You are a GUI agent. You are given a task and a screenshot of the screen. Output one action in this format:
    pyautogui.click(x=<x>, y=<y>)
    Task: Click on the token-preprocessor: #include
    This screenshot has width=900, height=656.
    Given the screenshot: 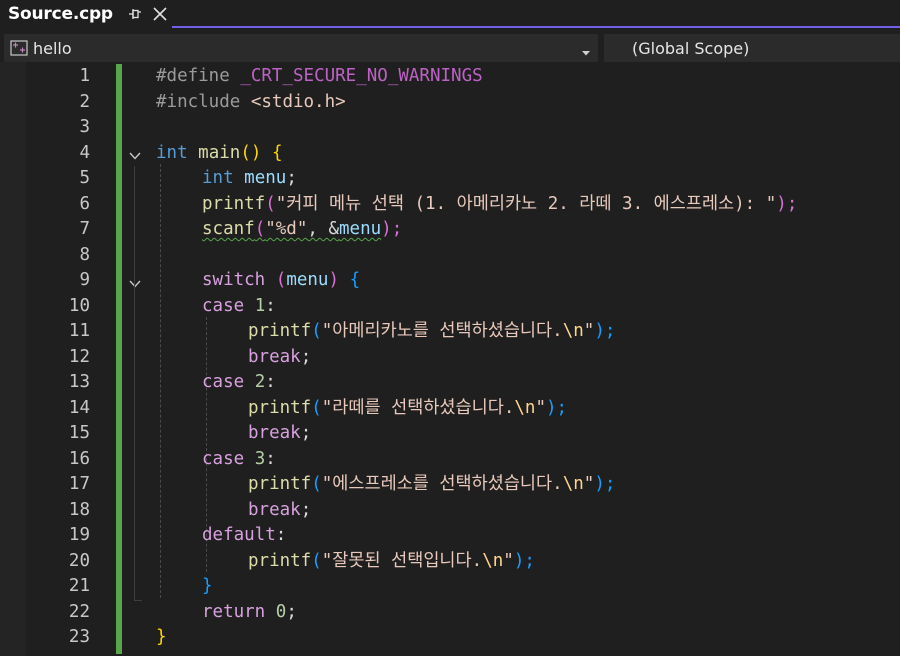 What is the action you would take?
    pyautogui.click(x=198, y=101)
    